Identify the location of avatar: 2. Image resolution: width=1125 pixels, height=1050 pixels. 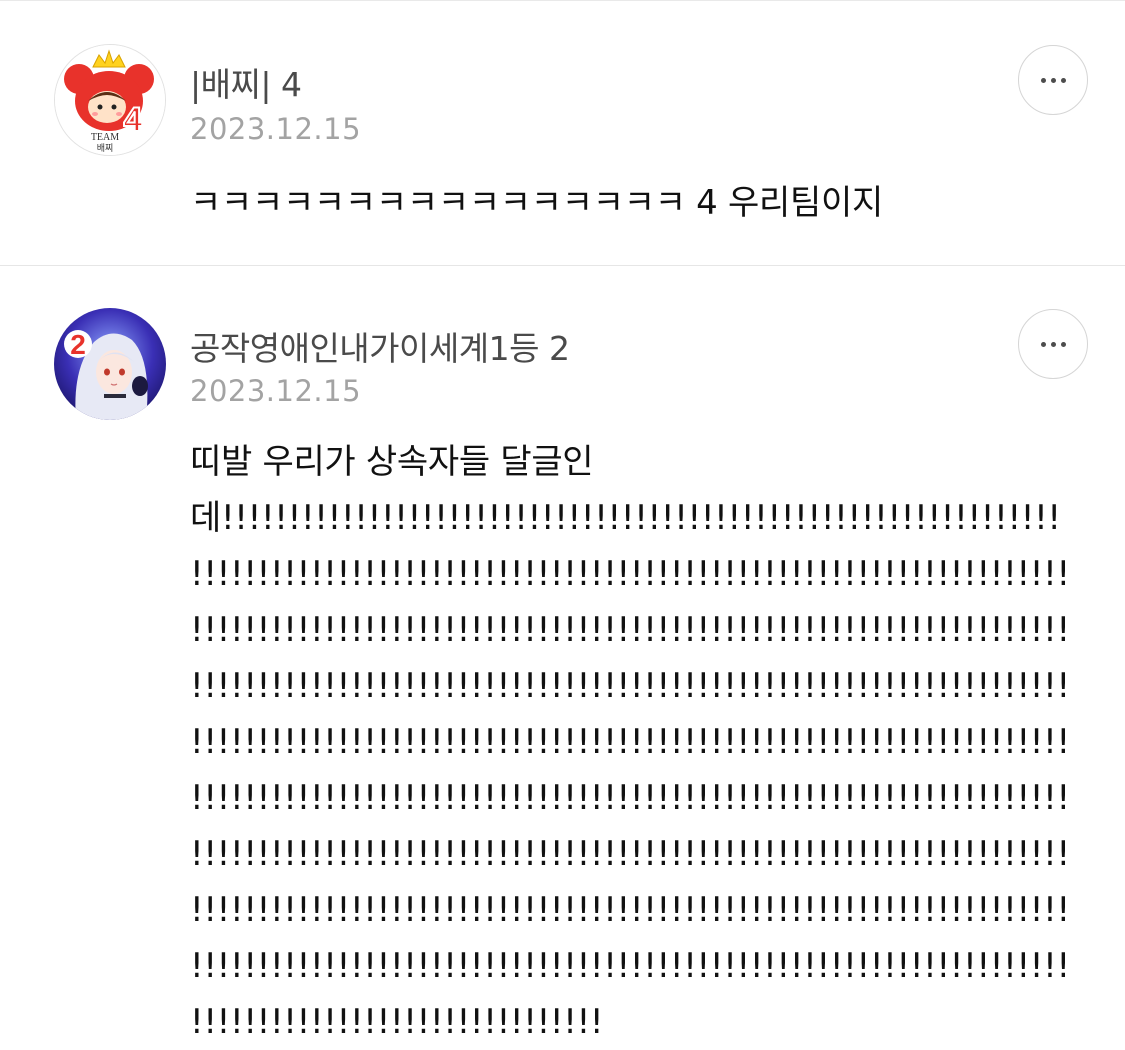
(110, 364).